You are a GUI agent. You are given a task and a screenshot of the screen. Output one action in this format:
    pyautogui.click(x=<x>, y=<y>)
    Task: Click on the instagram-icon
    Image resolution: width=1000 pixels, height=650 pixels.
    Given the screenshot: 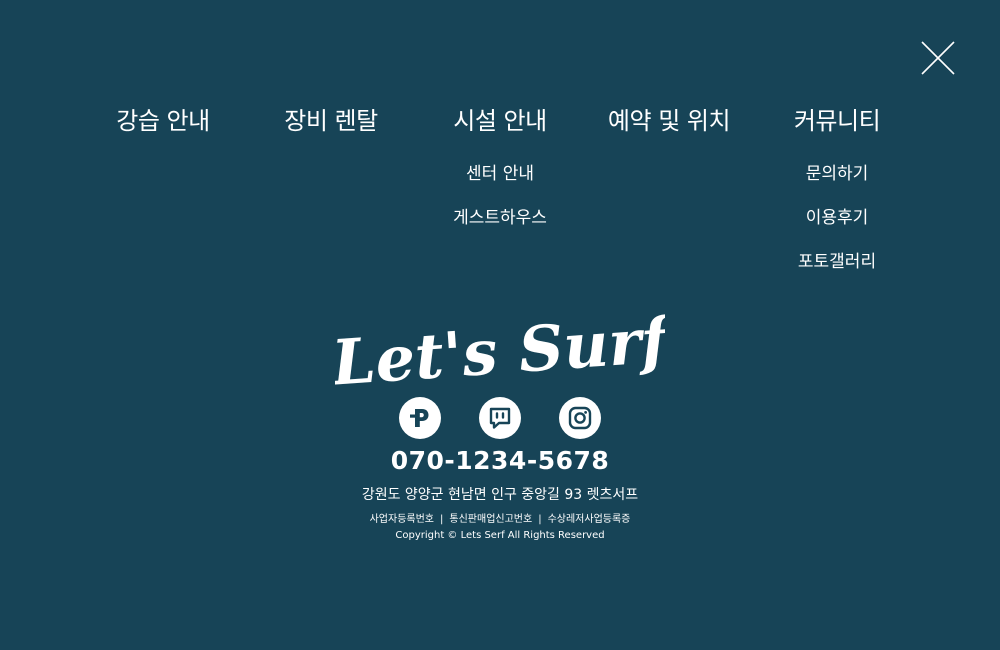 What is the action you would take?
    pyautogui.click(x=580, y=418)
    